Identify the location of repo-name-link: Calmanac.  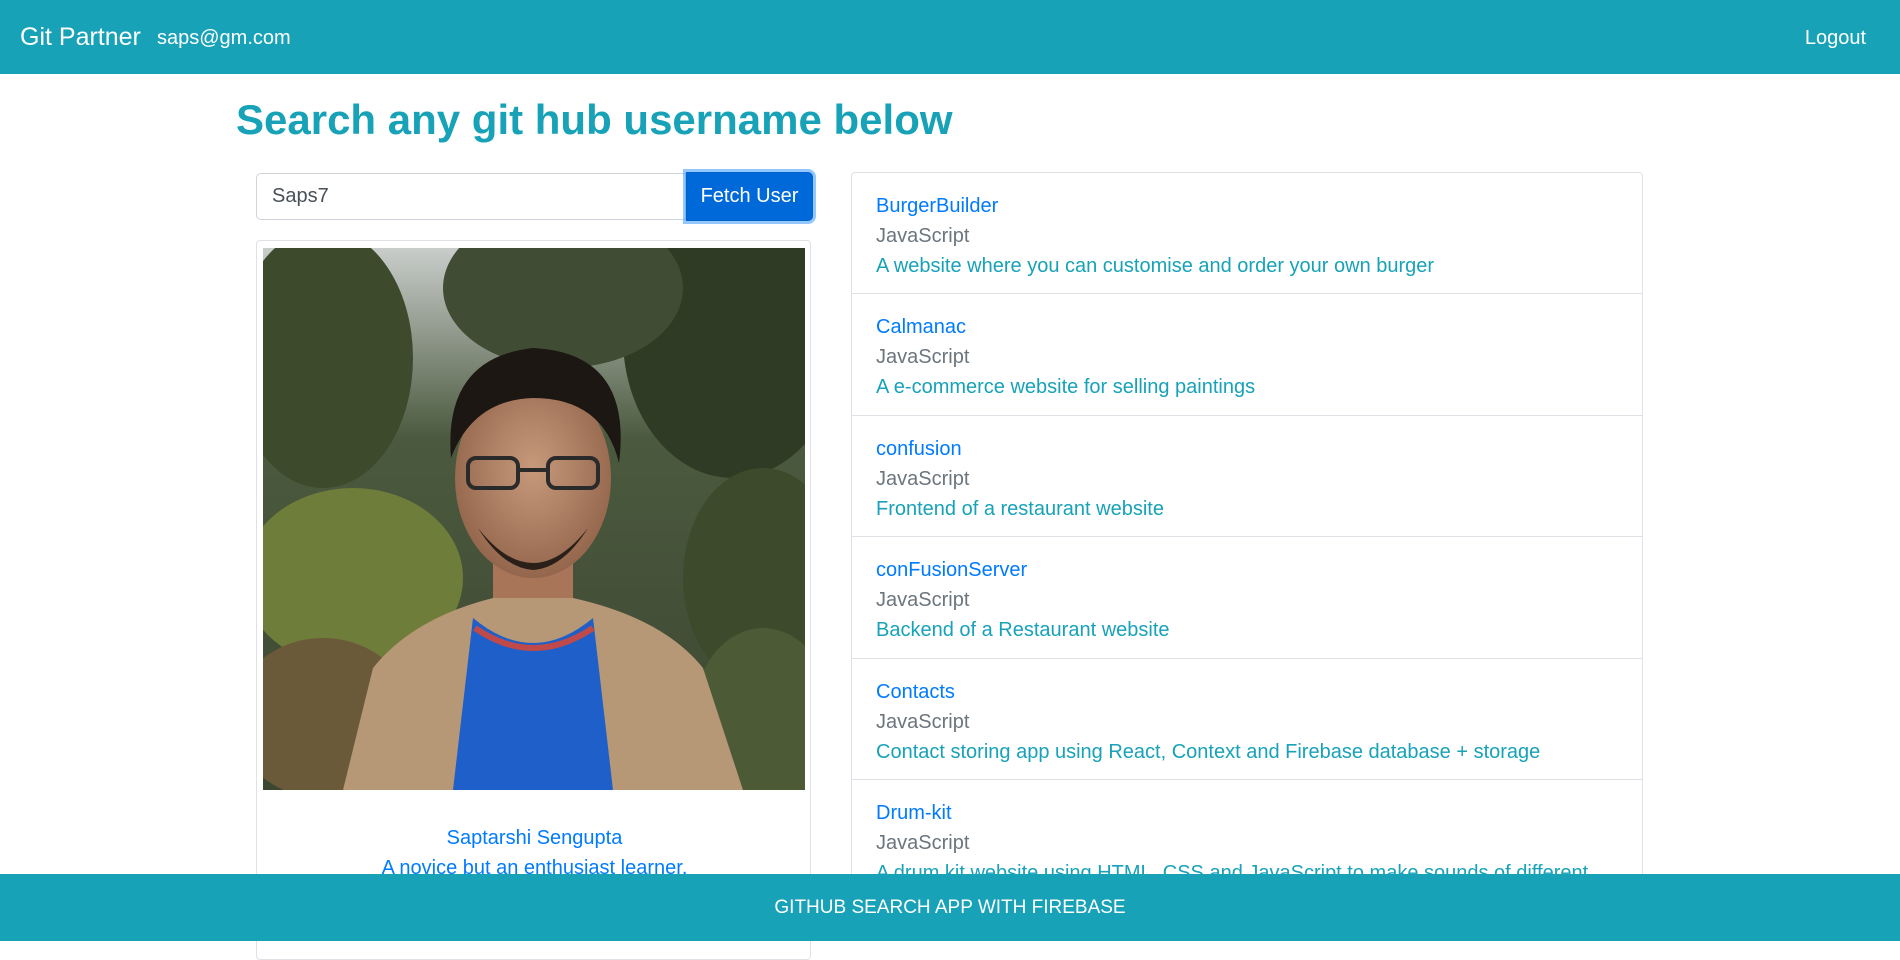
(1247, 327).